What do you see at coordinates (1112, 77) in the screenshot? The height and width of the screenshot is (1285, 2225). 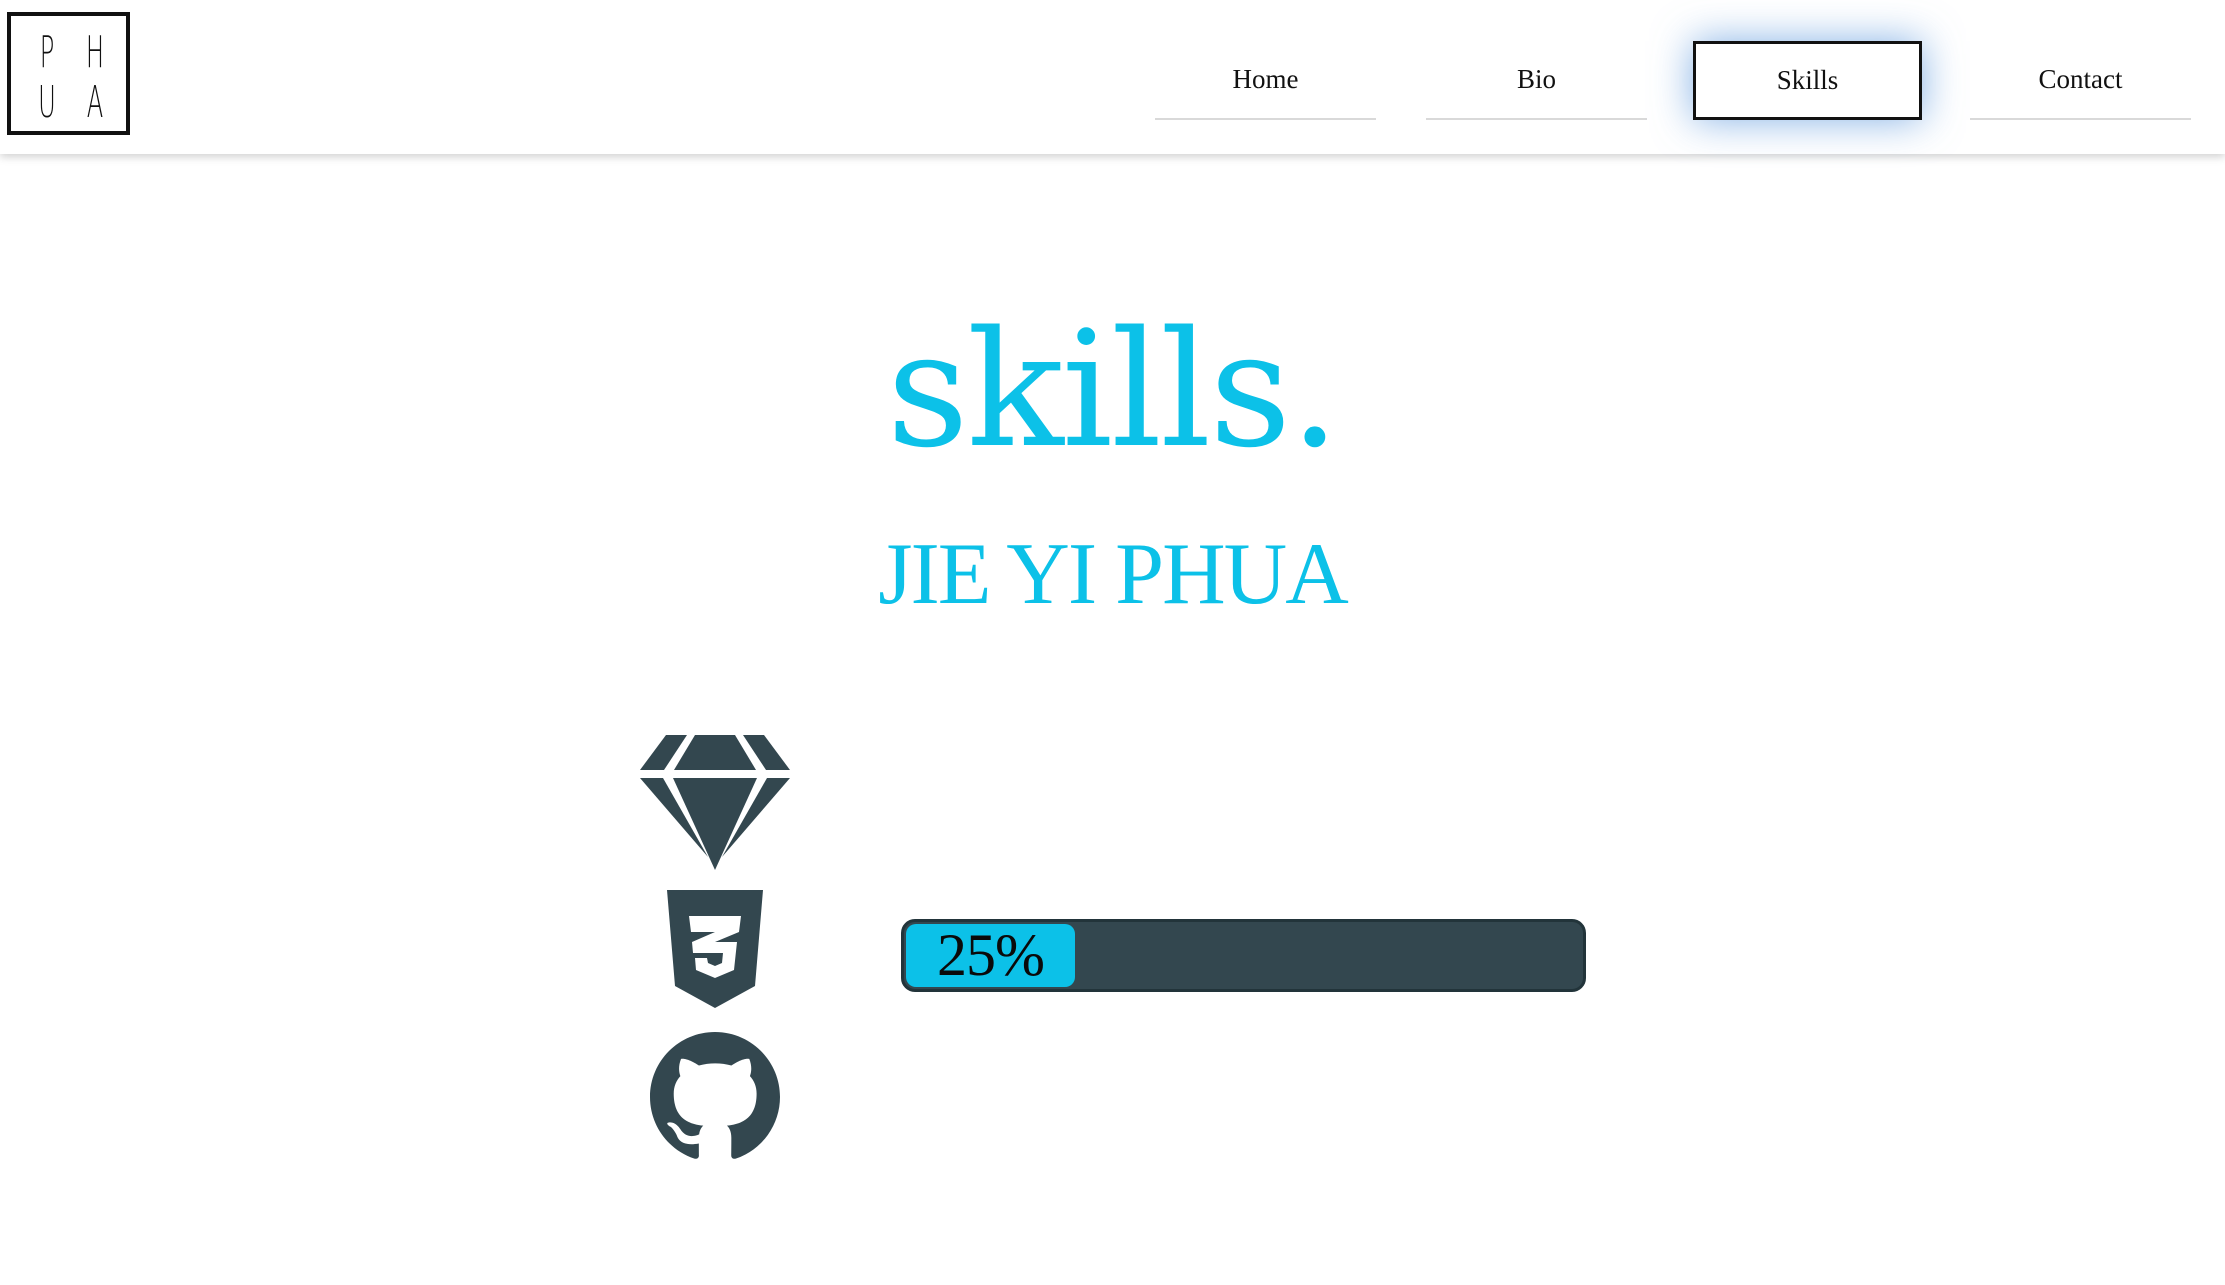 I see `site-header: P H U A Home Bio Skills Contact` at bounding box center [1112, 77].